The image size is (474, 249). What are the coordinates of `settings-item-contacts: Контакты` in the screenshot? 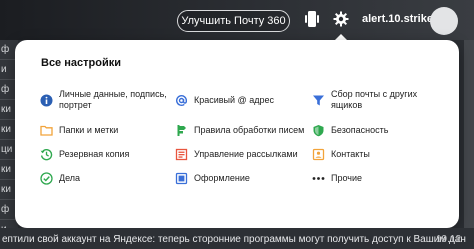 It's located at (380, 154).